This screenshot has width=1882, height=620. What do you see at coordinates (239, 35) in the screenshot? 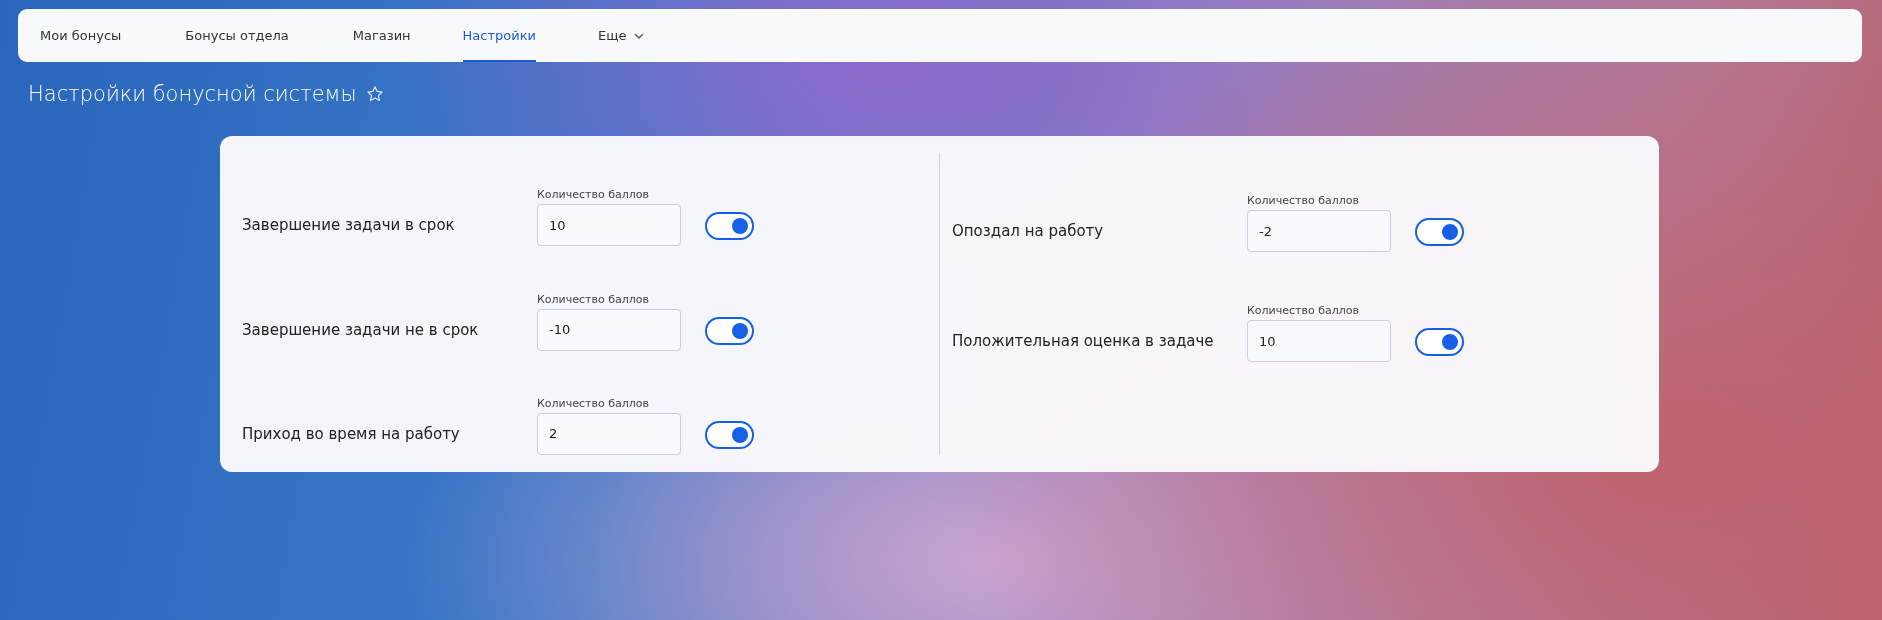
I see `nav-tab: Бонусы отдела` at bounding box center [239, 35].